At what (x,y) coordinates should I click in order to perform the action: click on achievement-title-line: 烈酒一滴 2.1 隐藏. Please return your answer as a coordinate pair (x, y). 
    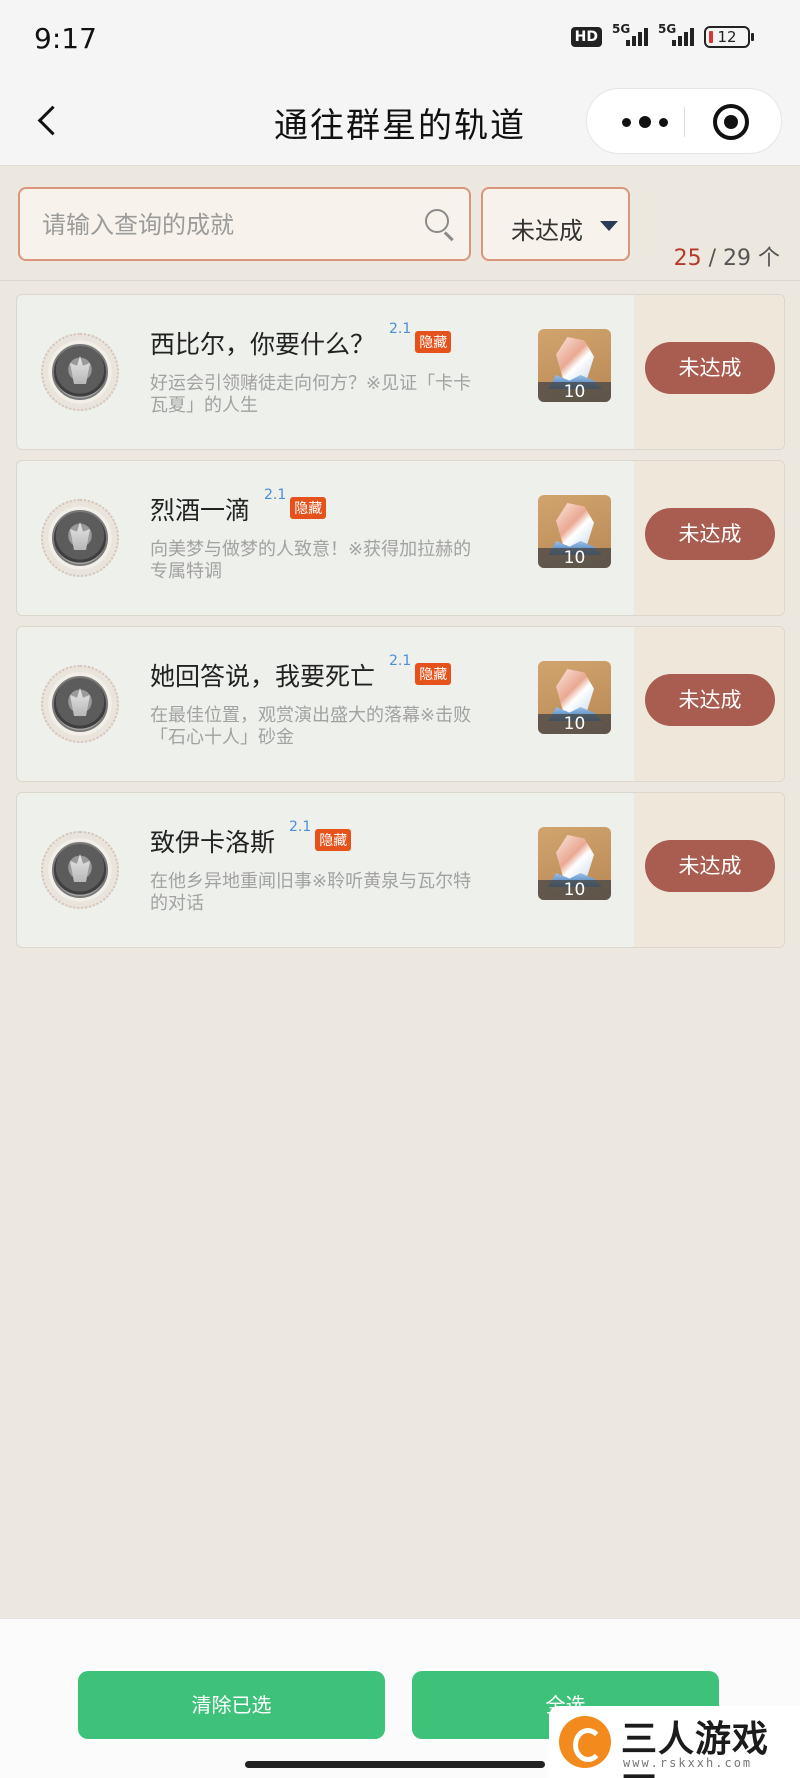
    Looking at the image, I should click on (238, 507).